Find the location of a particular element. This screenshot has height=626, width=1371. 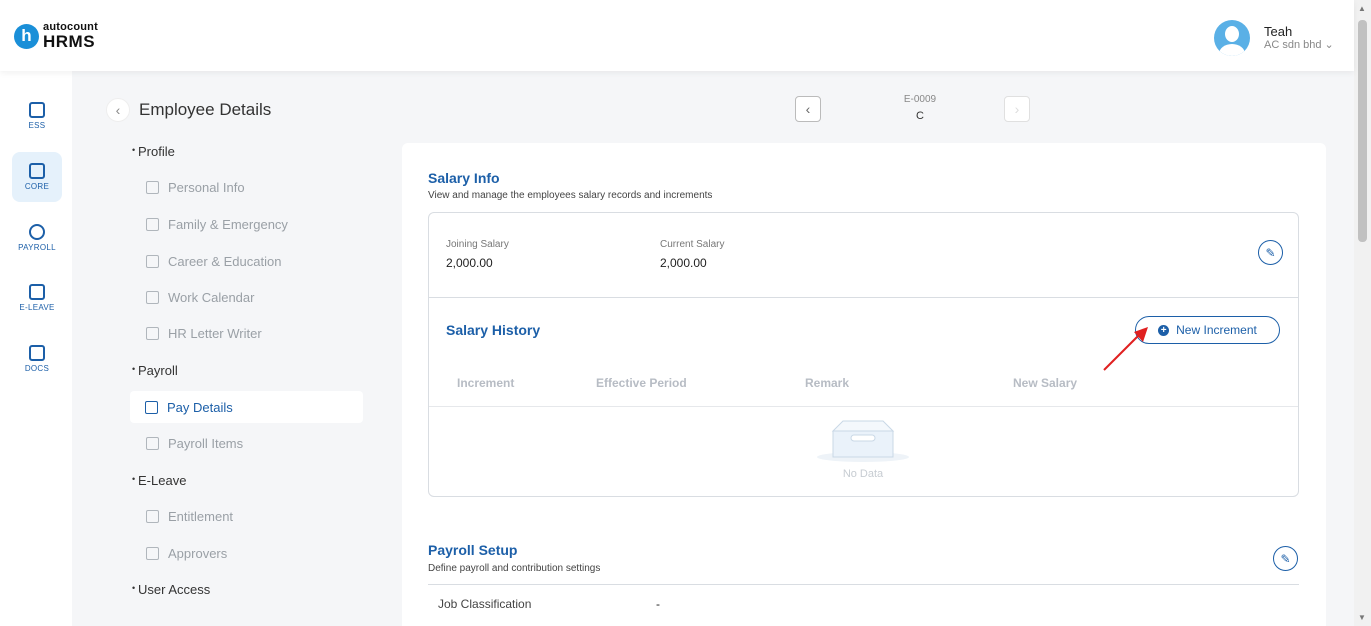

payroll-setup-divider is located at coordinates (863, 584).